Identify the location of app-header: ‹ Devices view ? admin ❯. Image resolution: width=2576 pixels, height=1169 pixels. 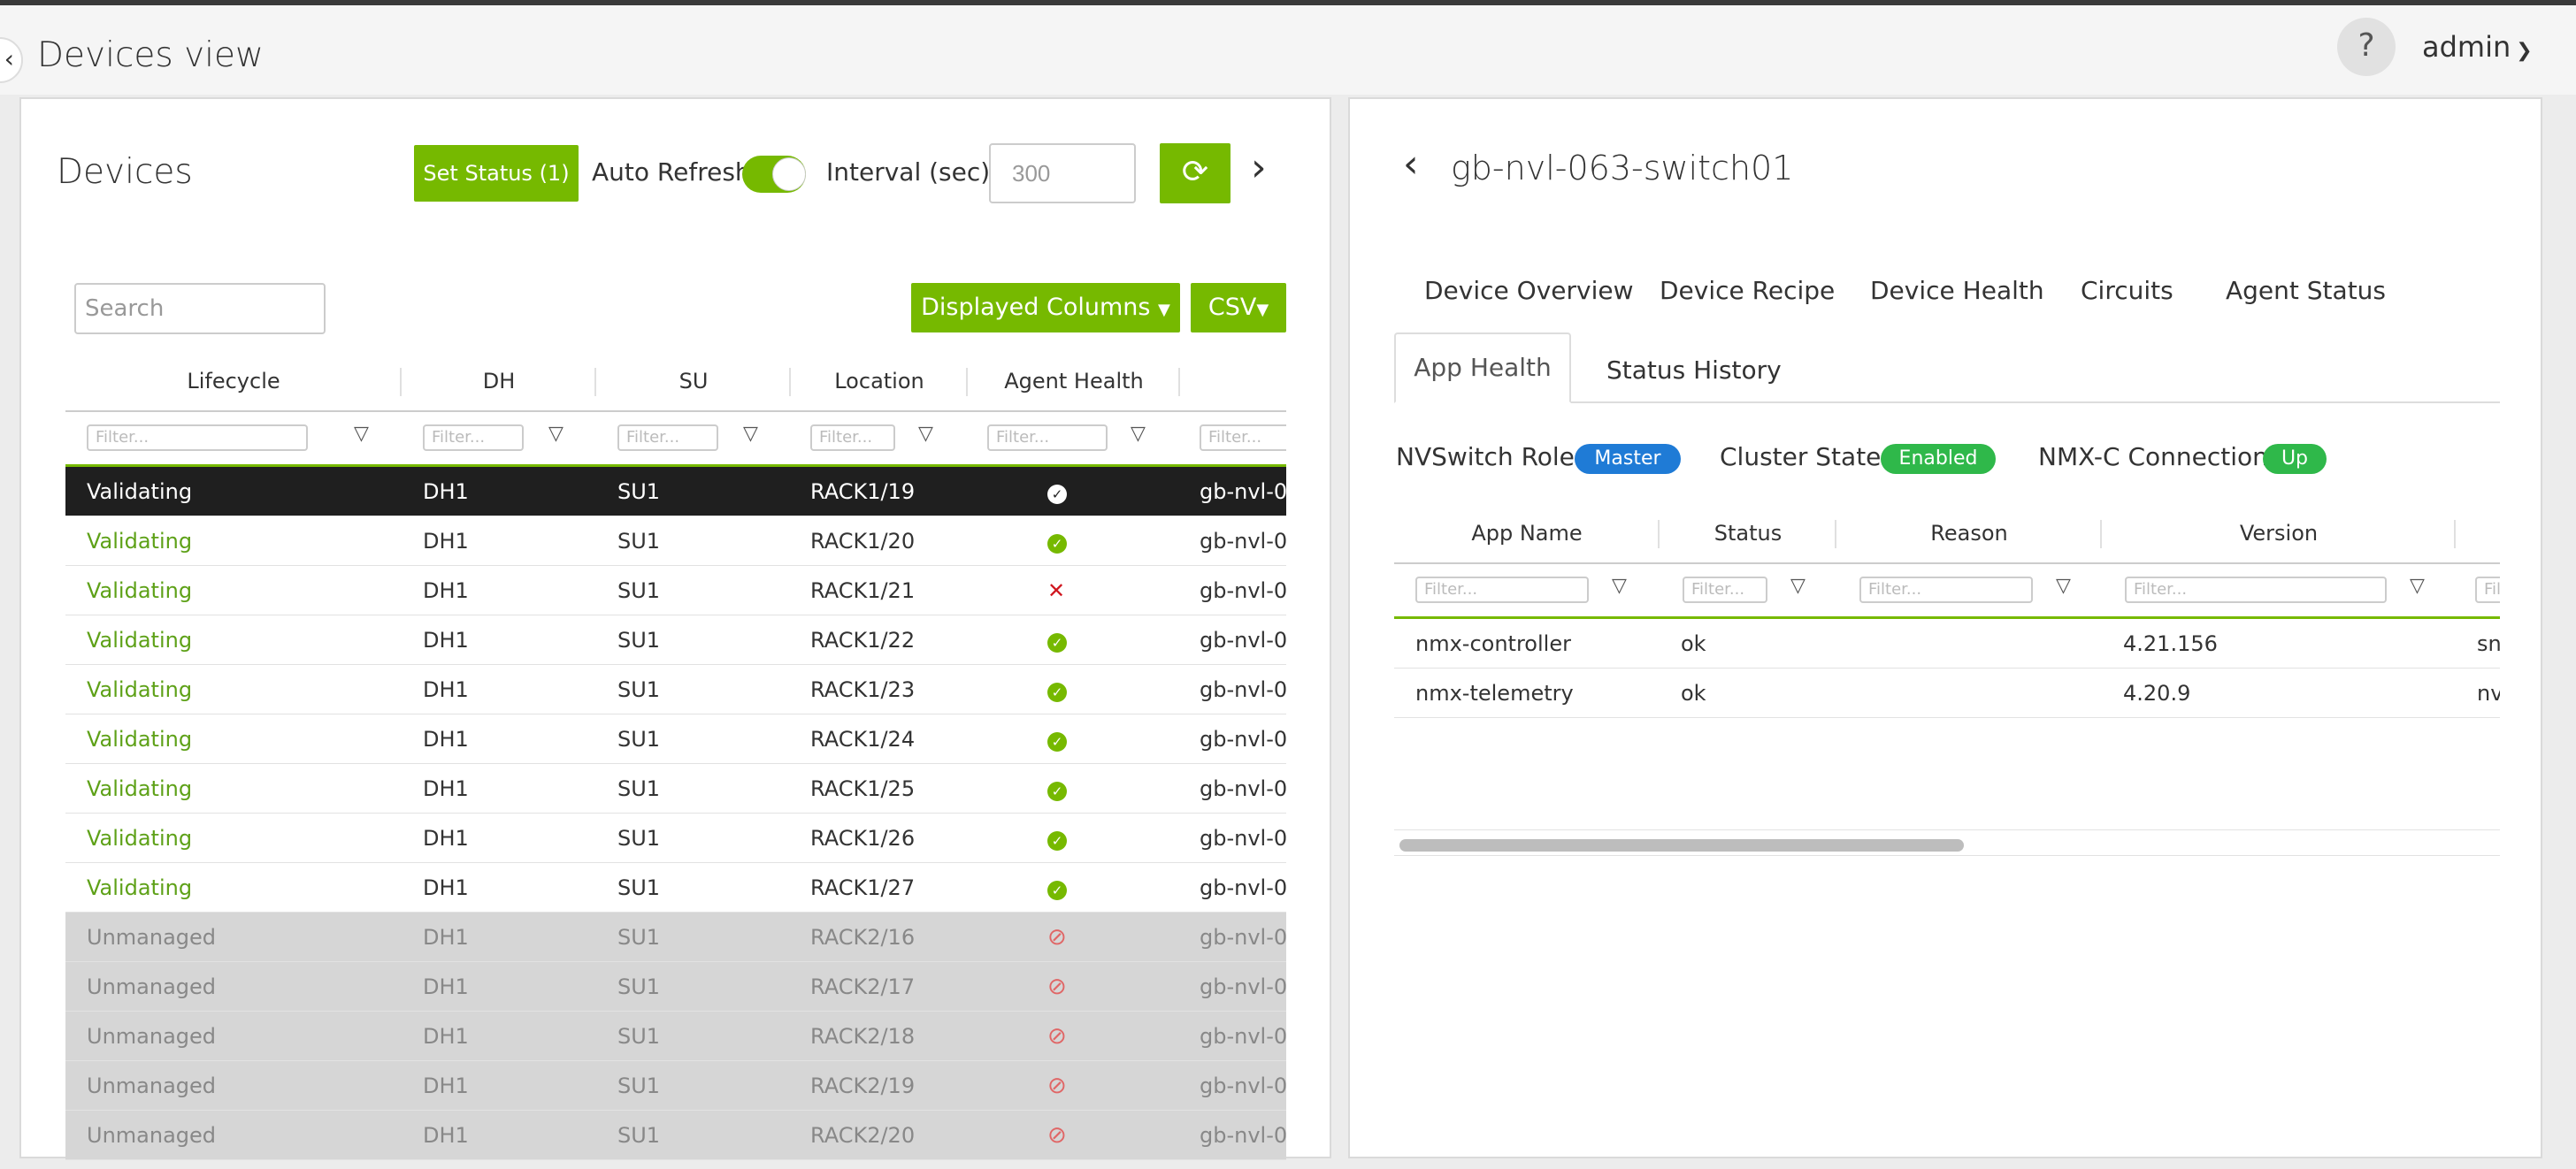
(1288, 50).